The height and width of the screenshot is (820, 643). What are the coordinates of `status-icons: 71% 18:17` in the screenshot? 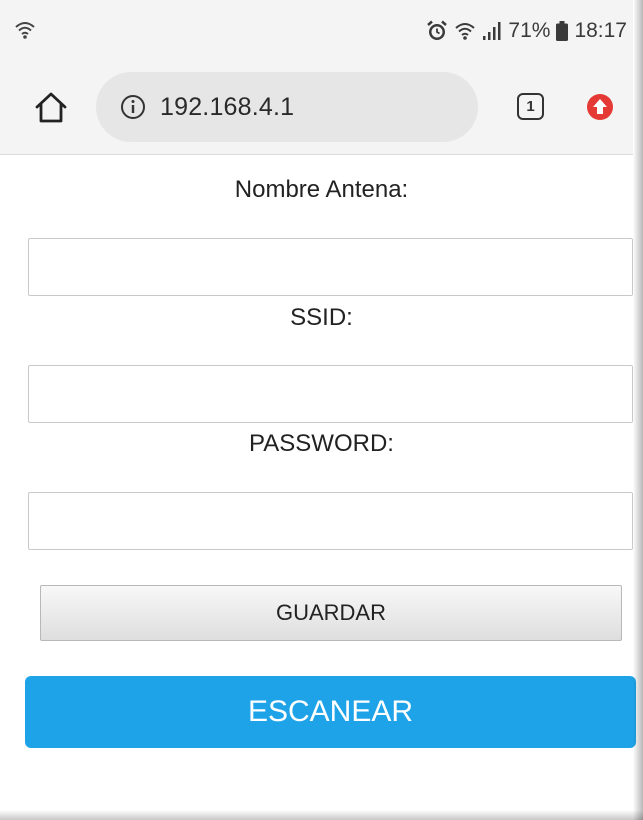 It's located at (526, 31).